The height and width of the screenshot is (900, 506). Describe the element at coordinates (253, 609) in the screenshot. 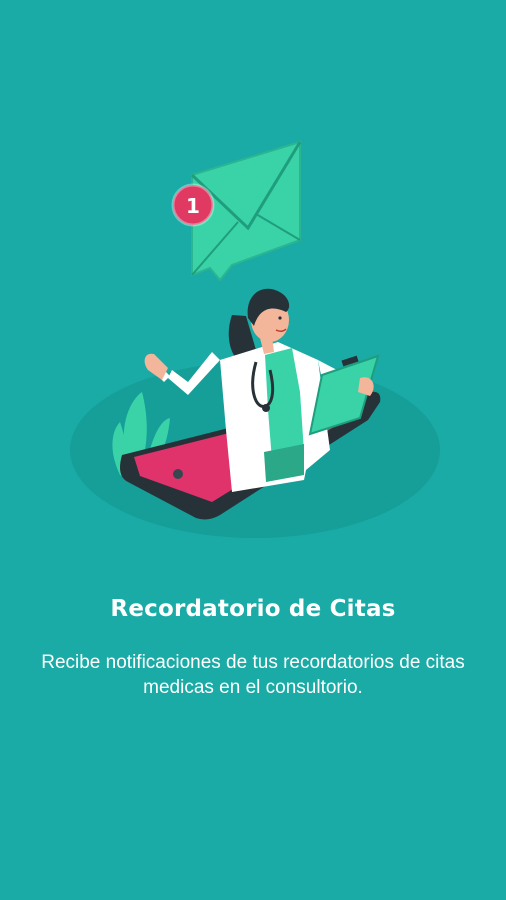

I see `onboarding-title: Recordatorio de Citas` at that location.